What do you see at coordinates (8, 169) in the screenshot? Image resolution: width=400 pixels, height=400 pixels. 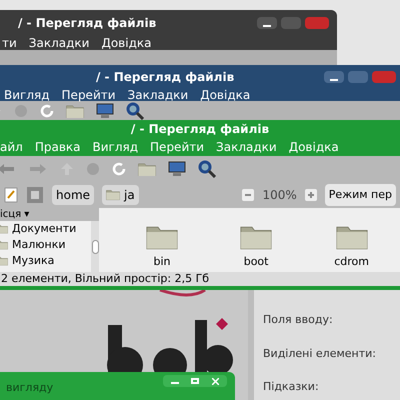 I see `back-icon` at bounding box center [8, 169].